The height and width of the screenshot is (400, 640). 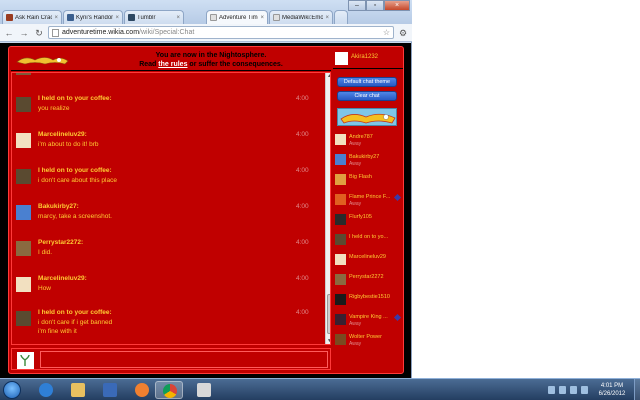 What do you see at coordinates (368, 142) in the screenshot?
I see `user-list-item: Andre787 Away` at bounding box center [368, 142].